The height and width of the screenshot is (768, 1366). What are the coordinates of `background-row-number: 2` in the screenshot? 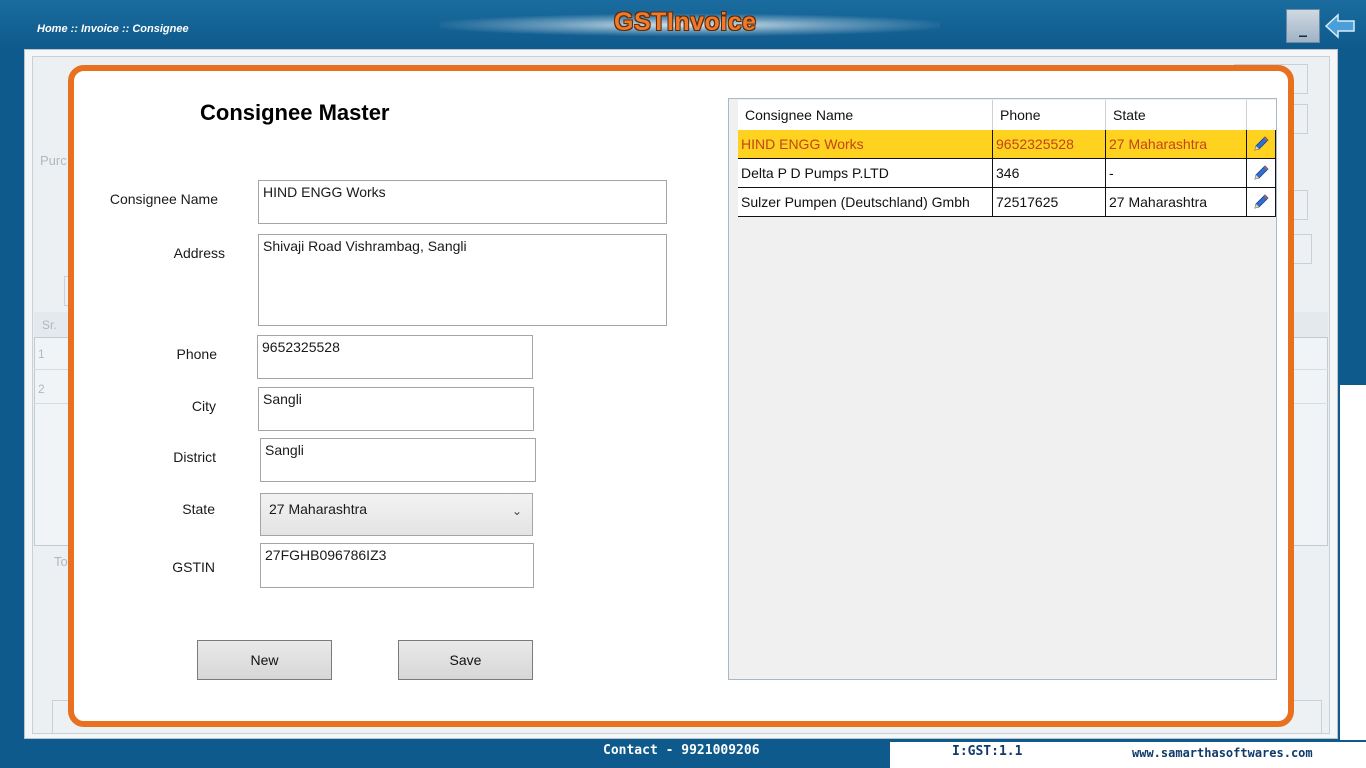 It's located at (41, 389).